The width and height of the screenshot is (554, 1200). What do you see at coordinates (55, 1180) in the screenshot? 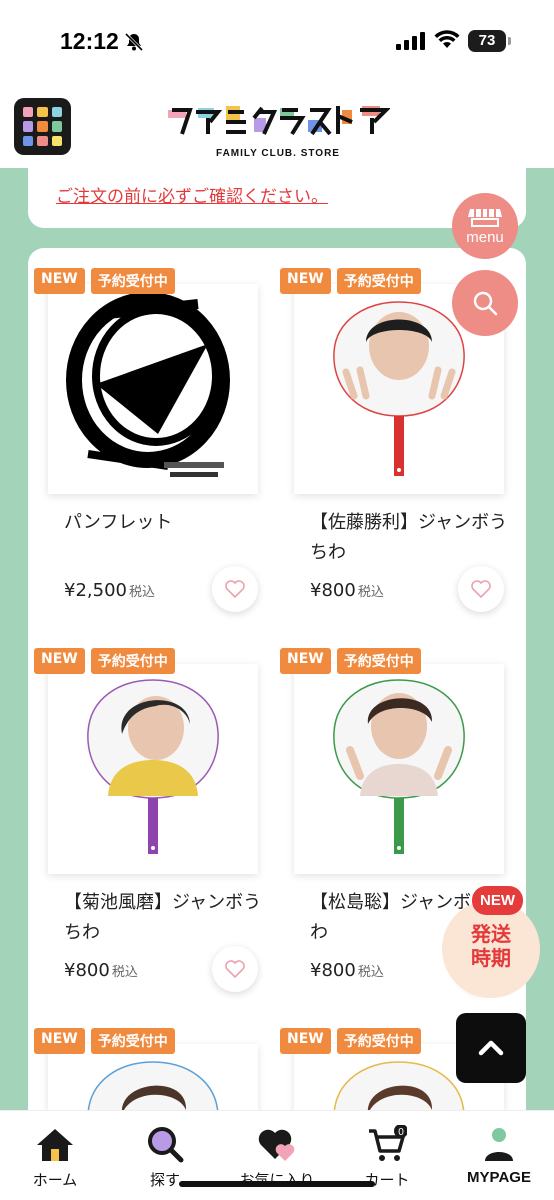
I see `nav-home-label: ホーム` at bounding box center [55, 1180].